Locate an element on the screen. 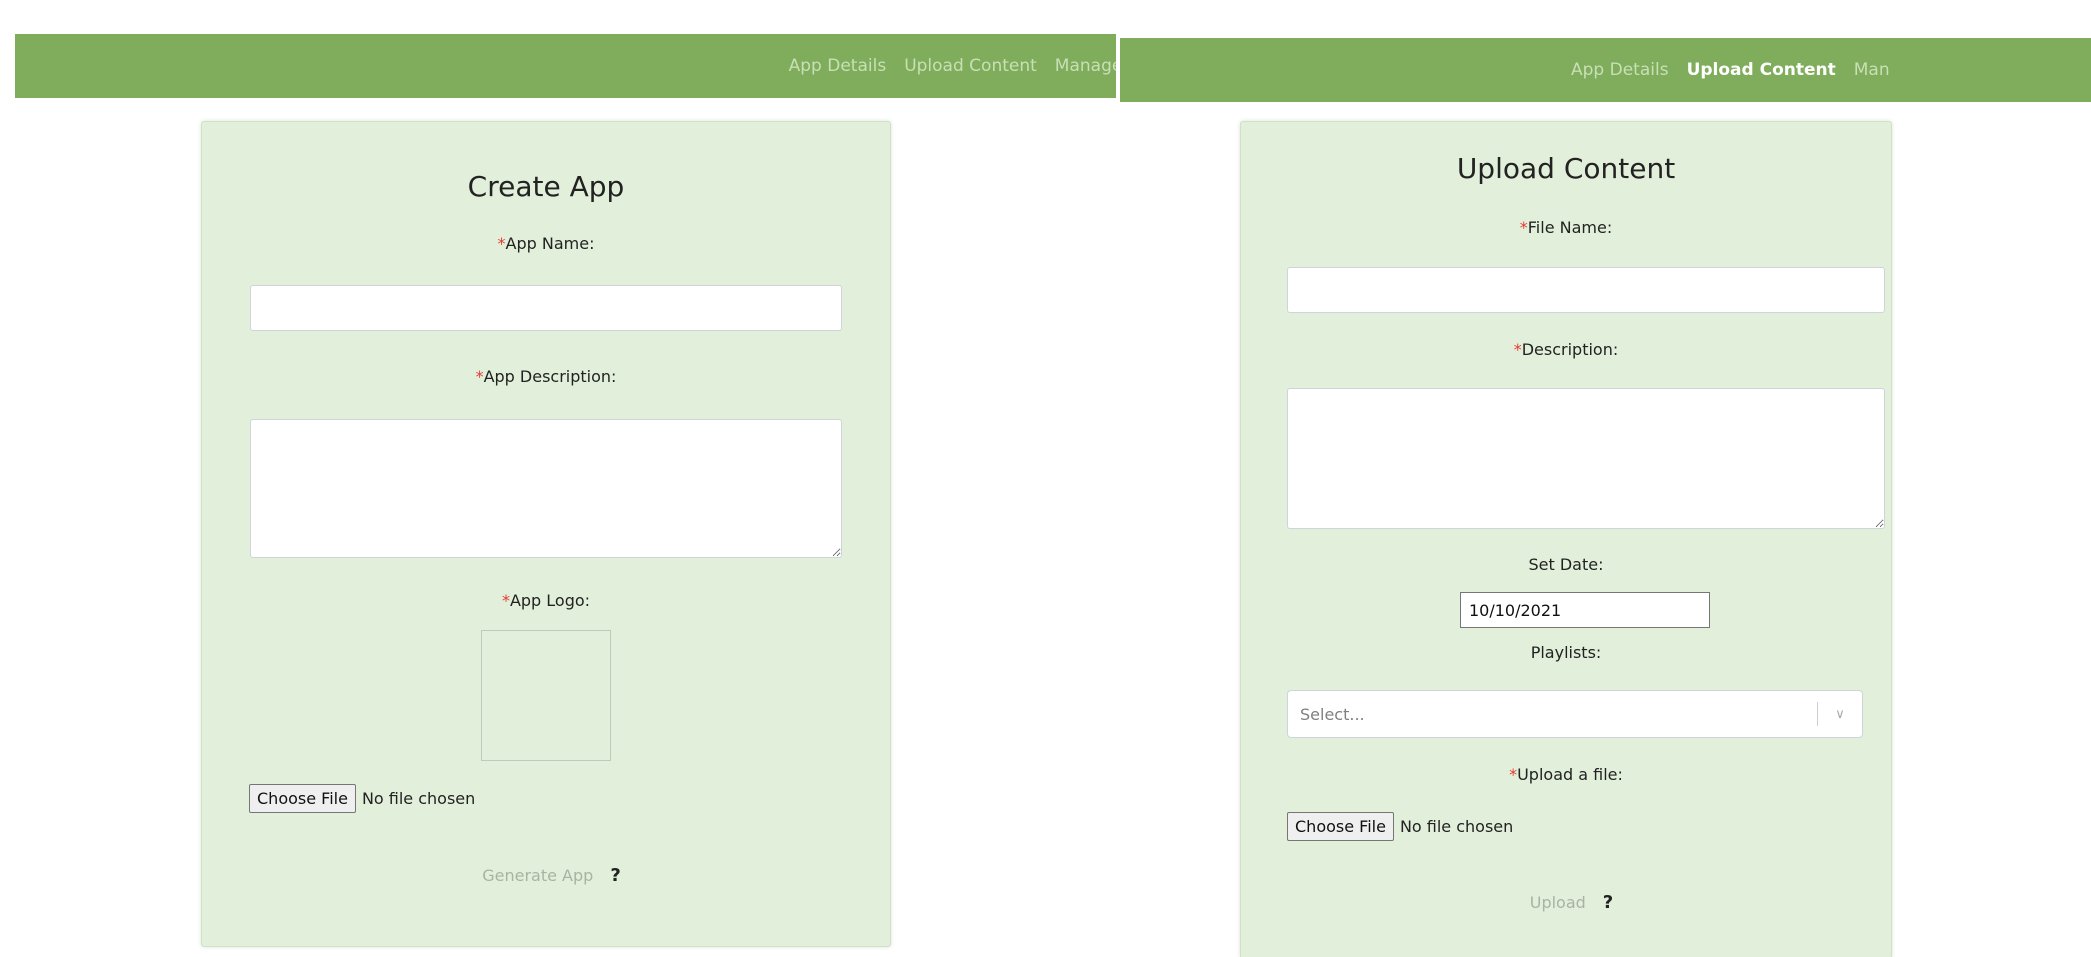  nav-links: App Details Upload Content Manage Co is located at coordinates (952, 66).